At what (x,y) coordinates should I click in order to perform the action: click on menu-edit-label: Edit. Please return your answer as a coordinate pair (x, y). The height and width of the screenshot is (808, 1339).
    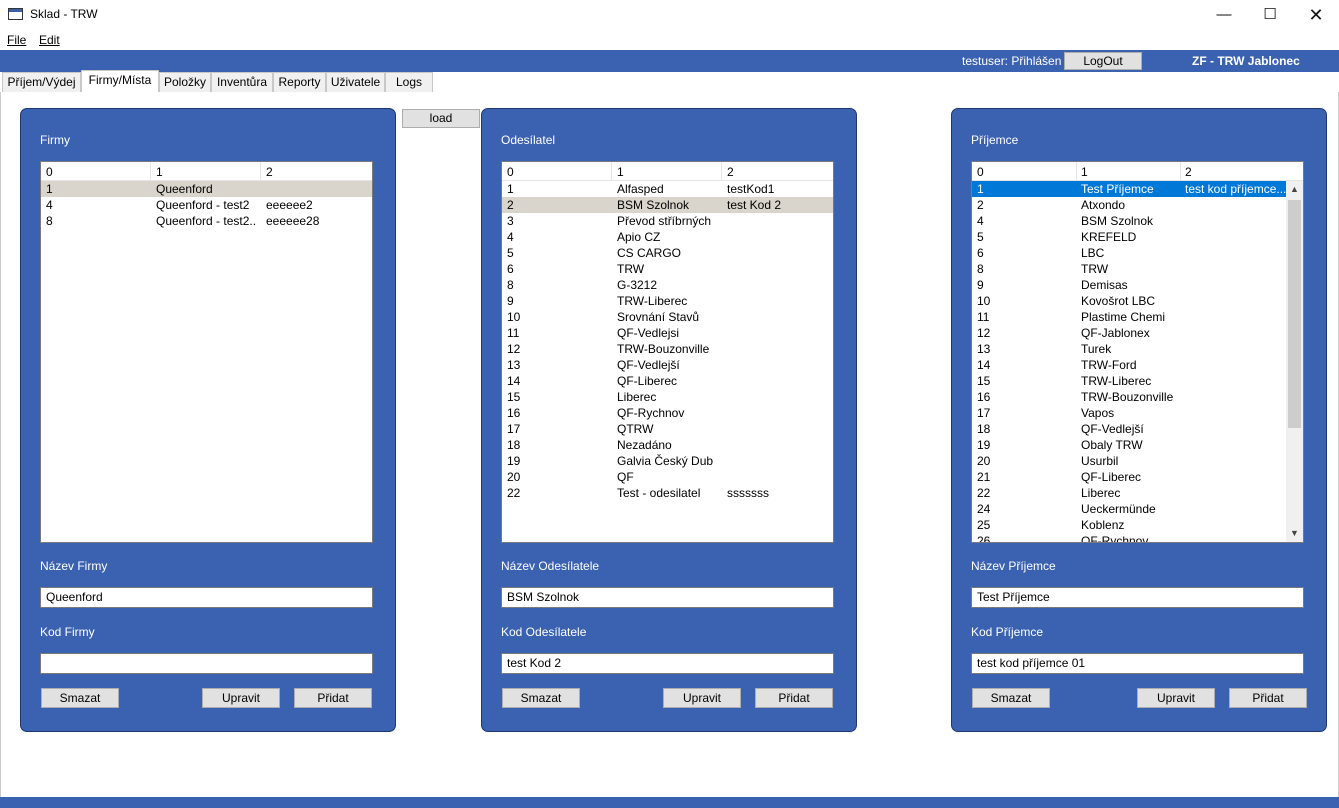
    Looking at the image, I should click on (49, 40).